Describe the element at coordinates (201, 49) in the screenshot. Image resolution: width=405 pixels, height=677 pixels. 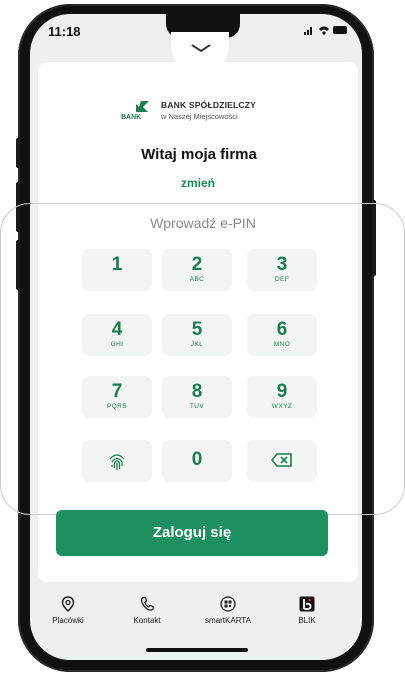
I see `chevron-down-icon` at that location.